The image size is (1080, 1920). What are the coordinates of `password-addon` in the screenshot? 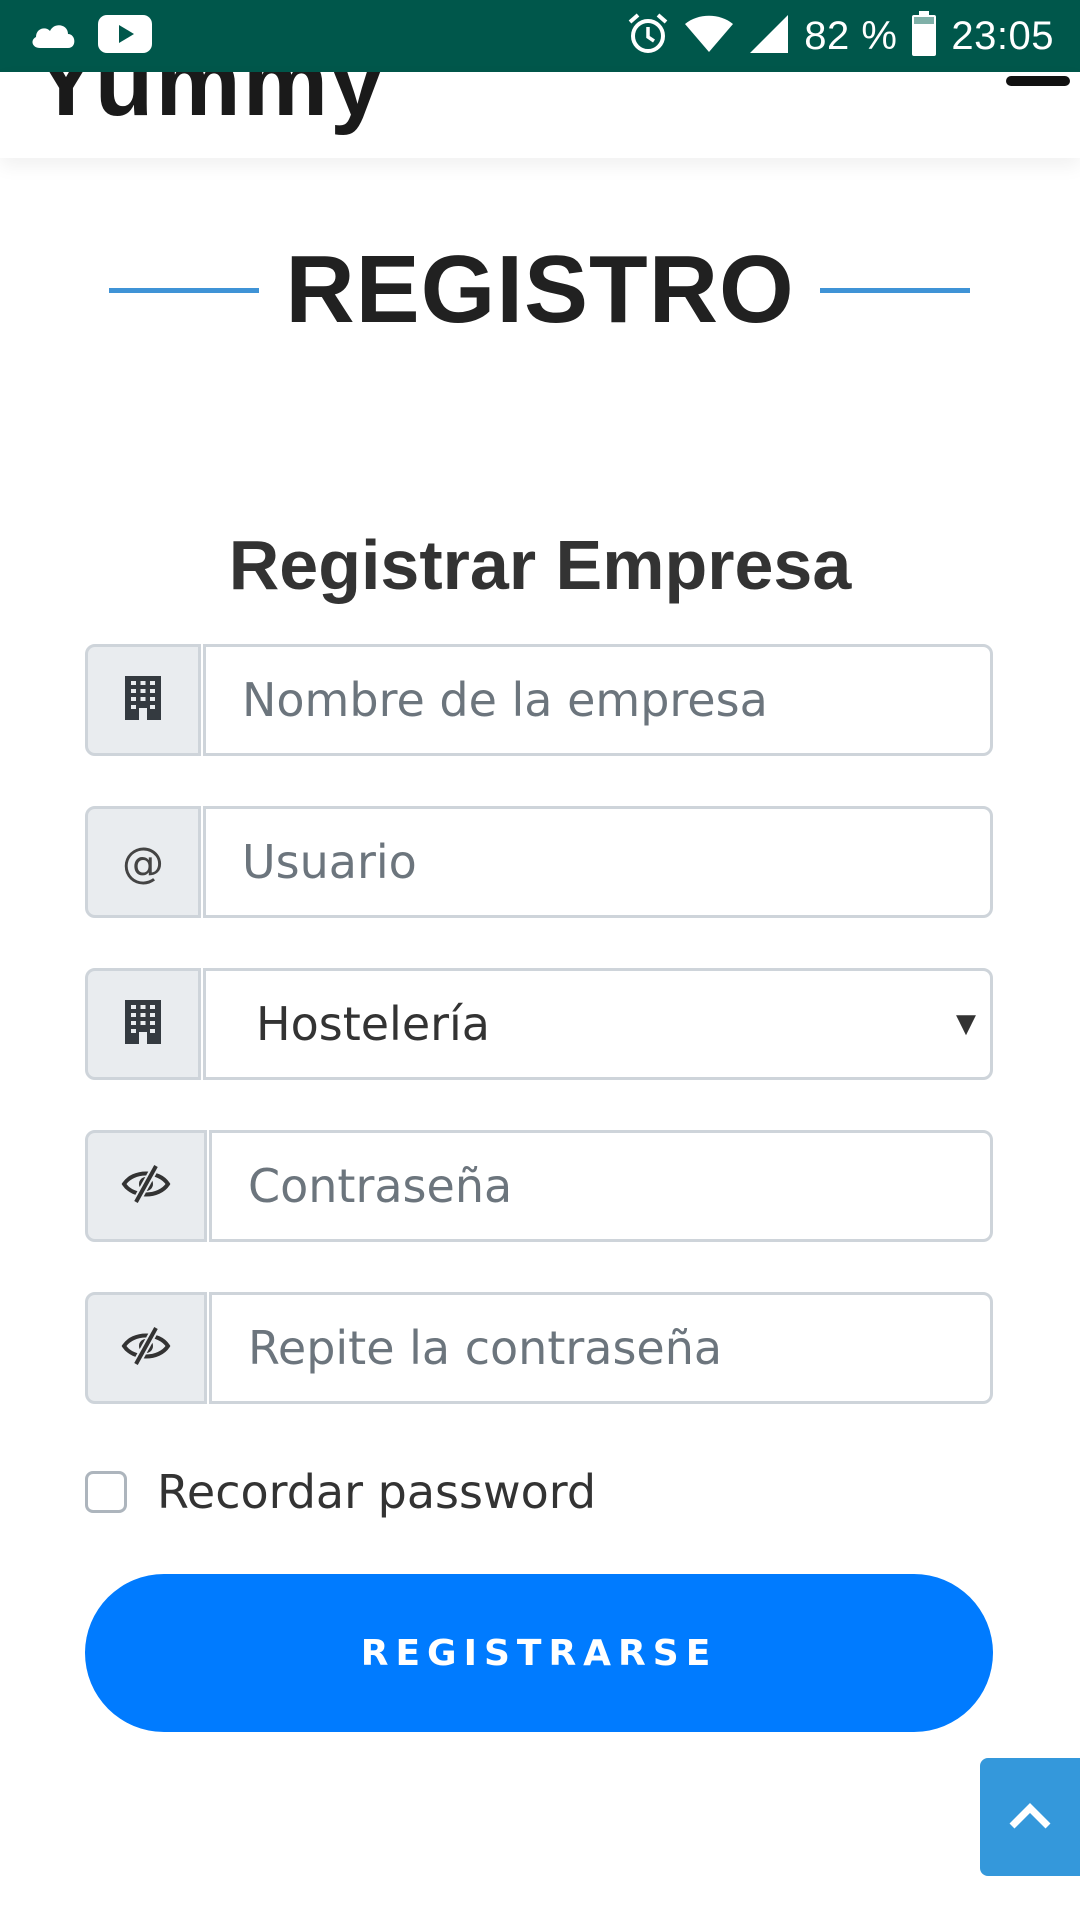 It's located at (146, 1186).